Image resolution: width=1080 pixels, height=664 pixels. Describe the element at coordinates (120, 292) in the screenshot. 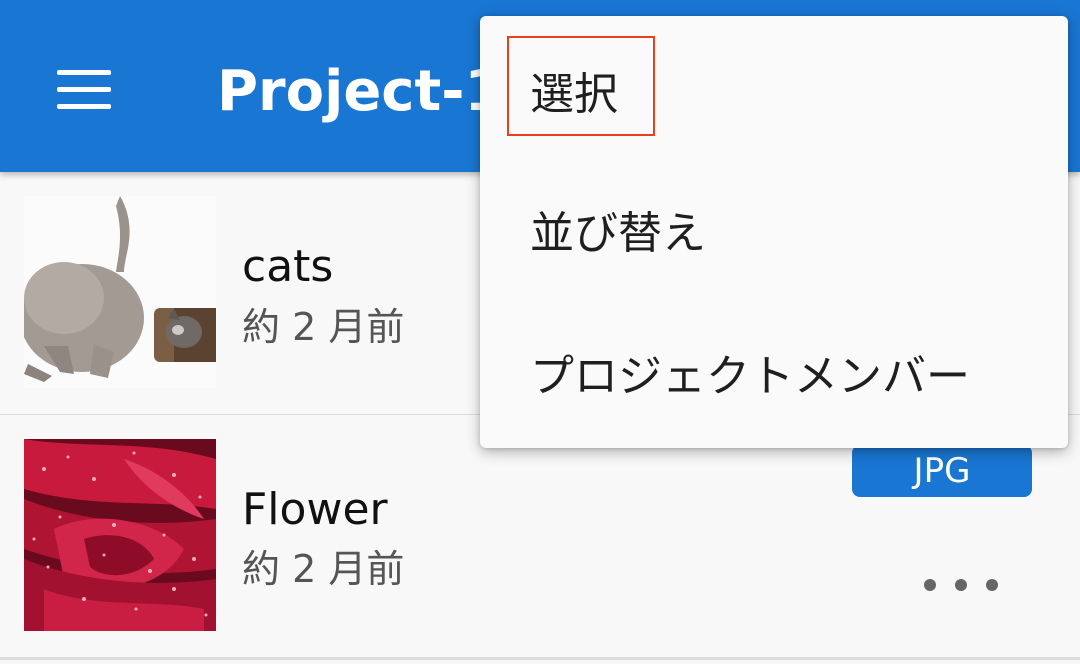

I see `kitten-thumbnail` at that location.